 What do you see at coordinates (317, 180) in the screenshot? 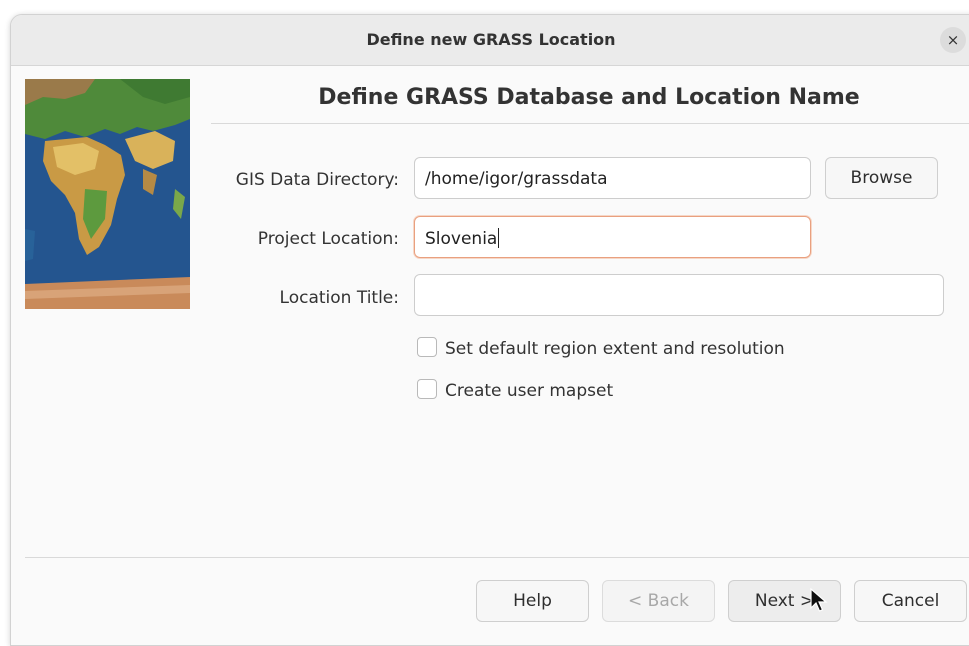
I see `gis-dir-label: GIS Data Directory:` at bounding box center [317, 180].